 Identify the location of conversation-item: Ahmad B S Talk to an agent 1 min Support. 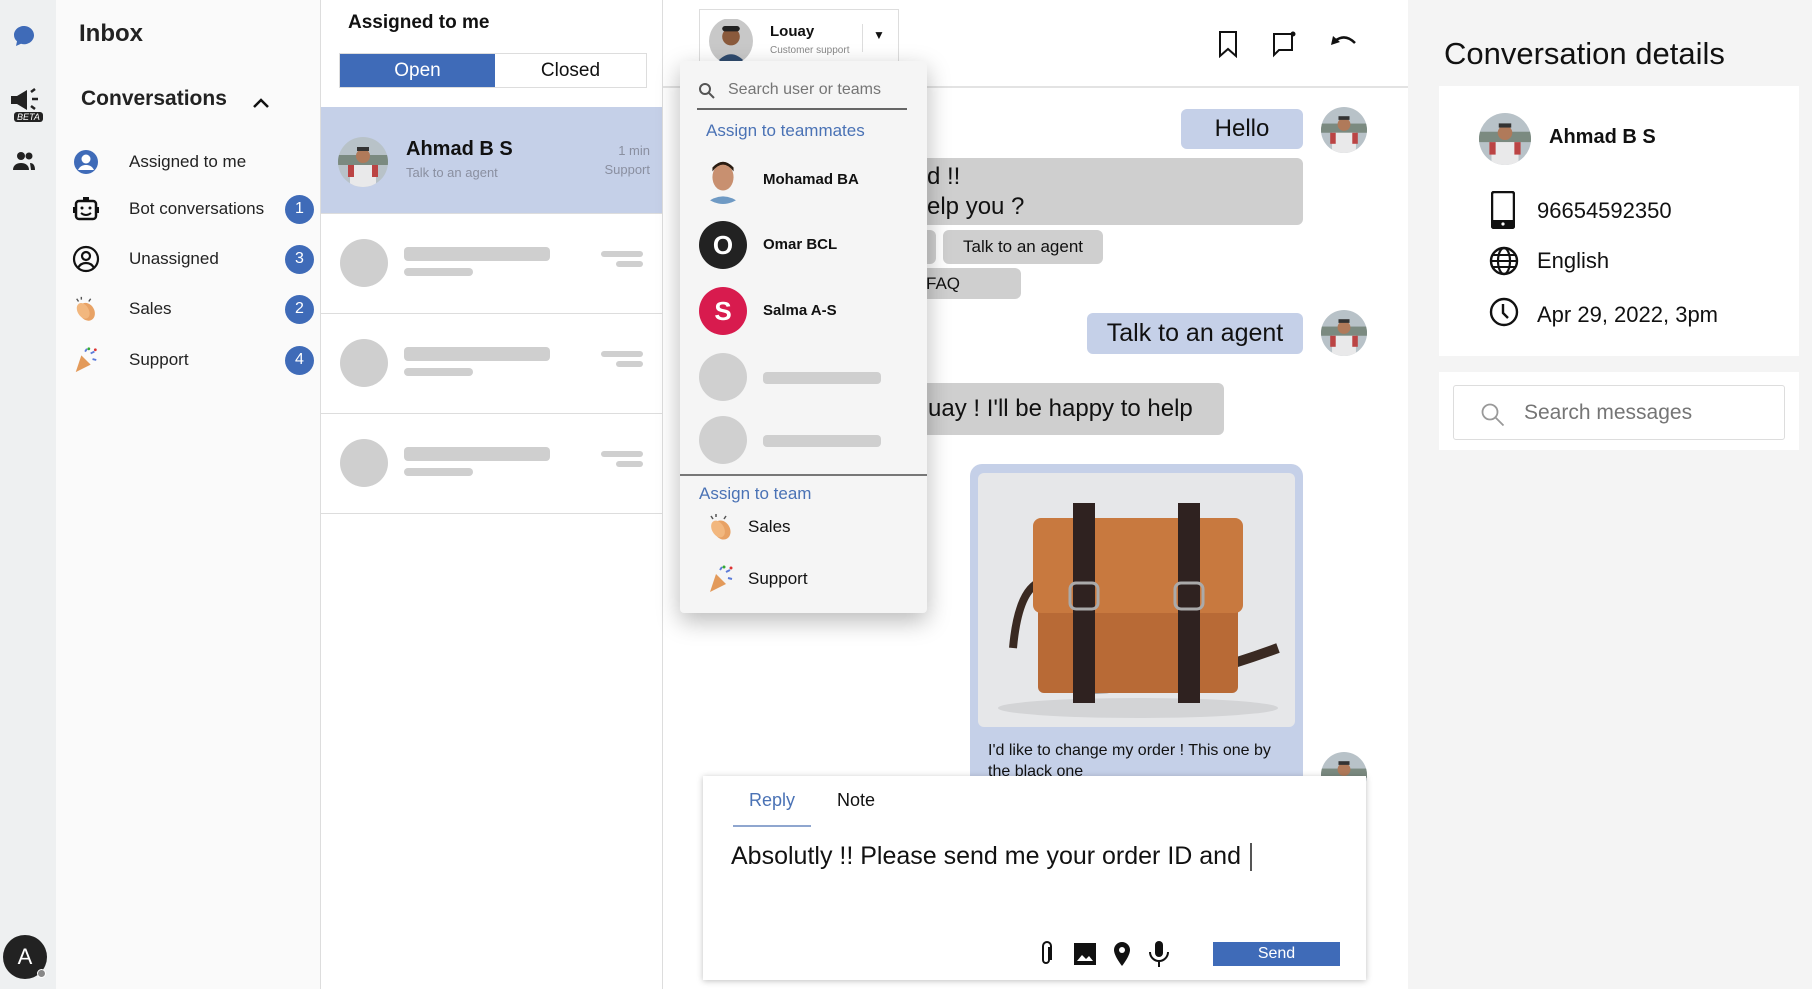
(491, 160).